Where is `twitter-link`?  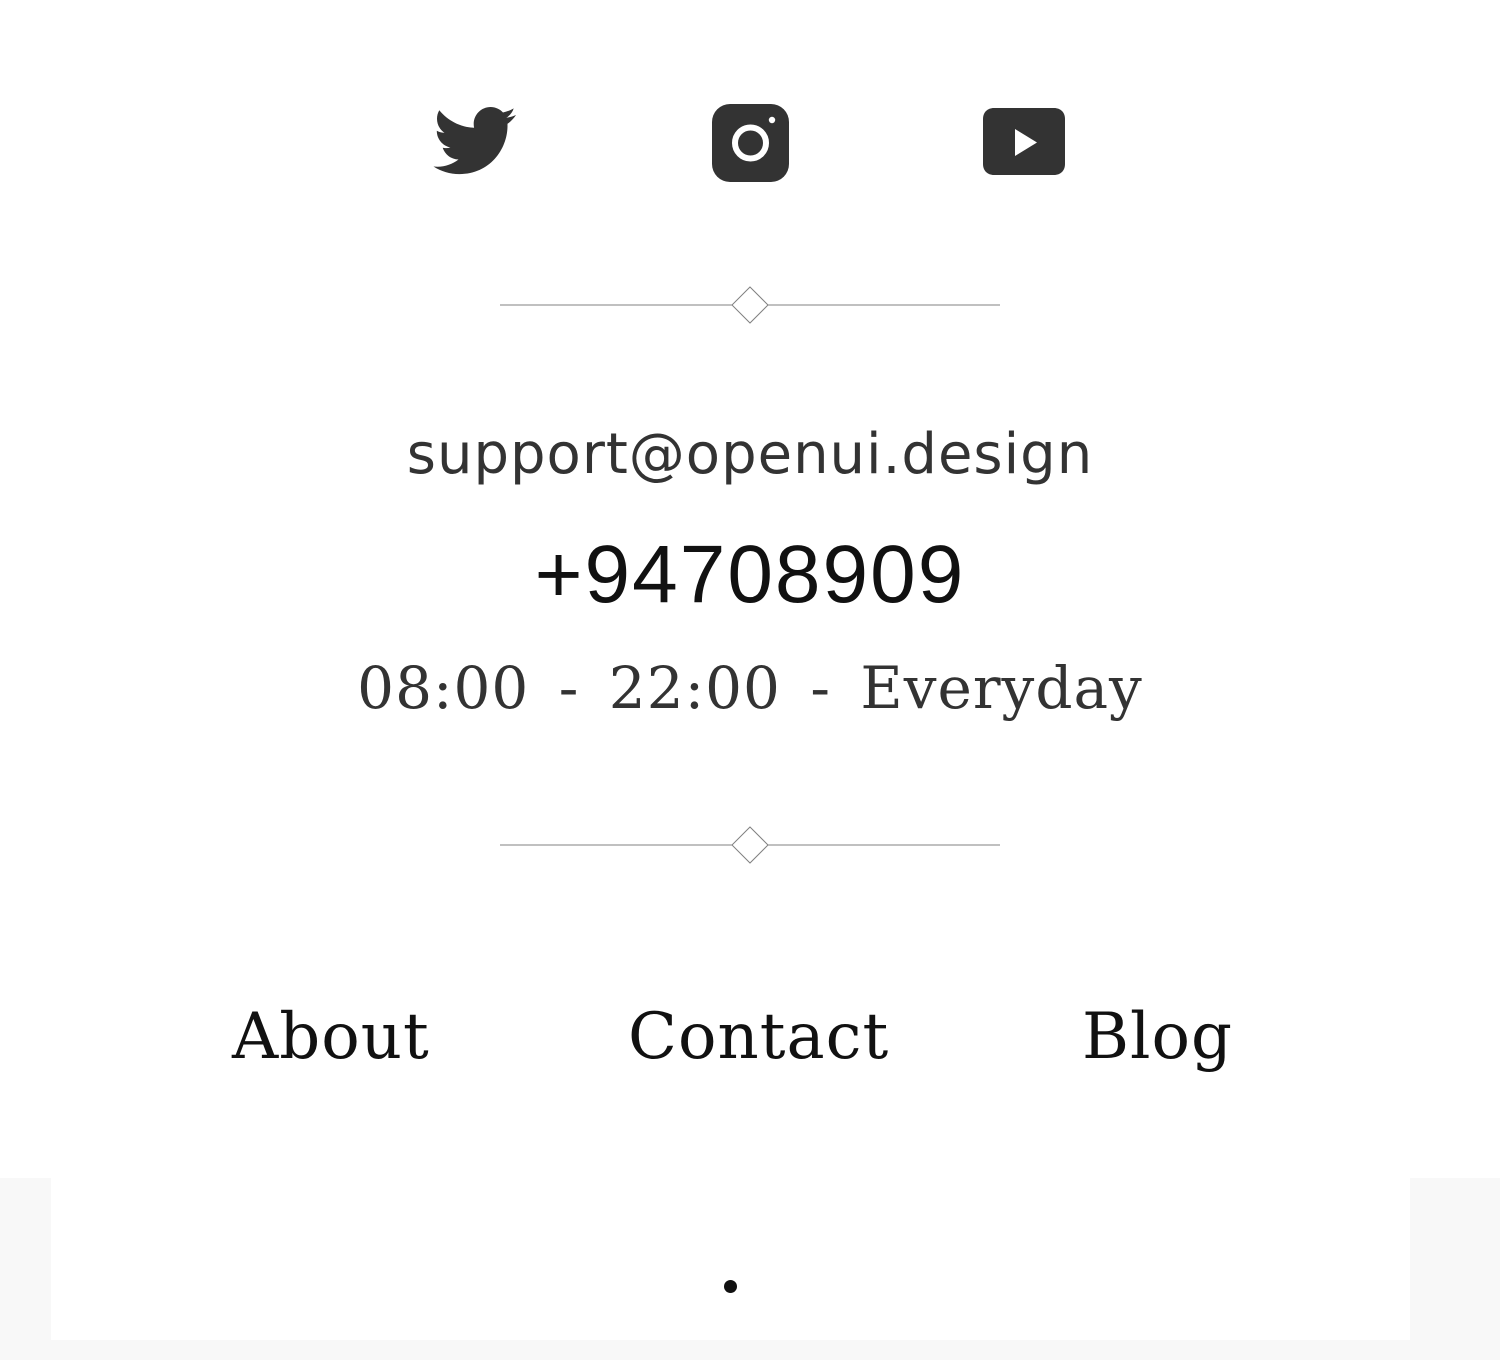 twitter-link is located at coordinates (475, 144).